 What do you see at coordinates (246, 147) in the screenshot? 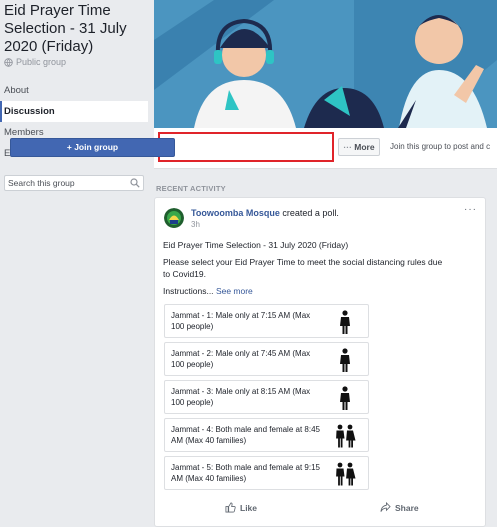
I see `join-highlight-box` at bounding box center [246, 147].